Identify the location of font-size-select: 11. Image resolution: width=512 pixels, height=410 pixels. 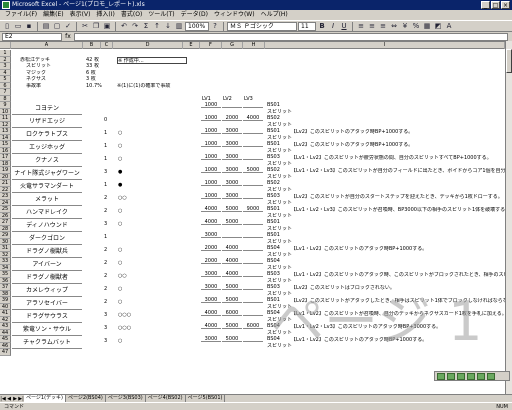
(307, 26).